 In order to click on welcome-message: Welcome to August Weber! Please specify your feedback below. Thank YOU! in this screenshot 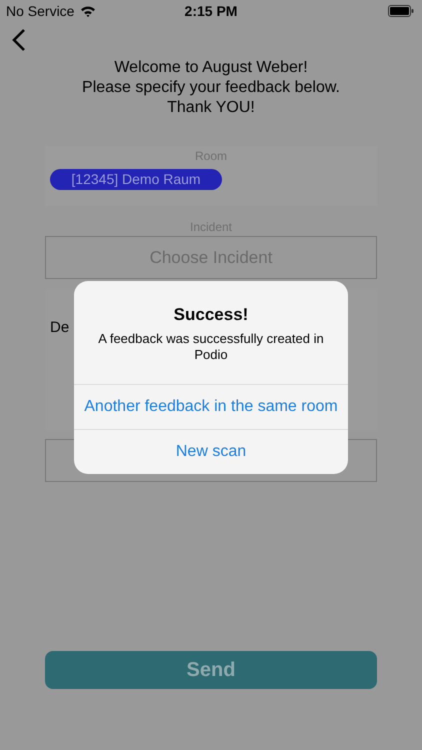, I will do `click(211, 88)`.